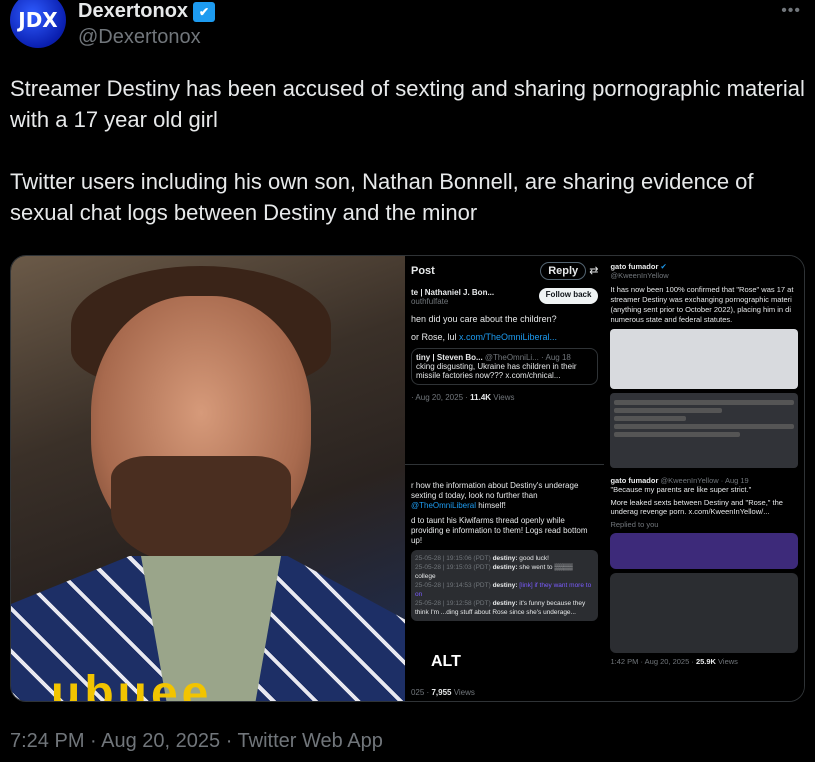  I want to click on post1-handle: outhfulfate, so click(429, 301).